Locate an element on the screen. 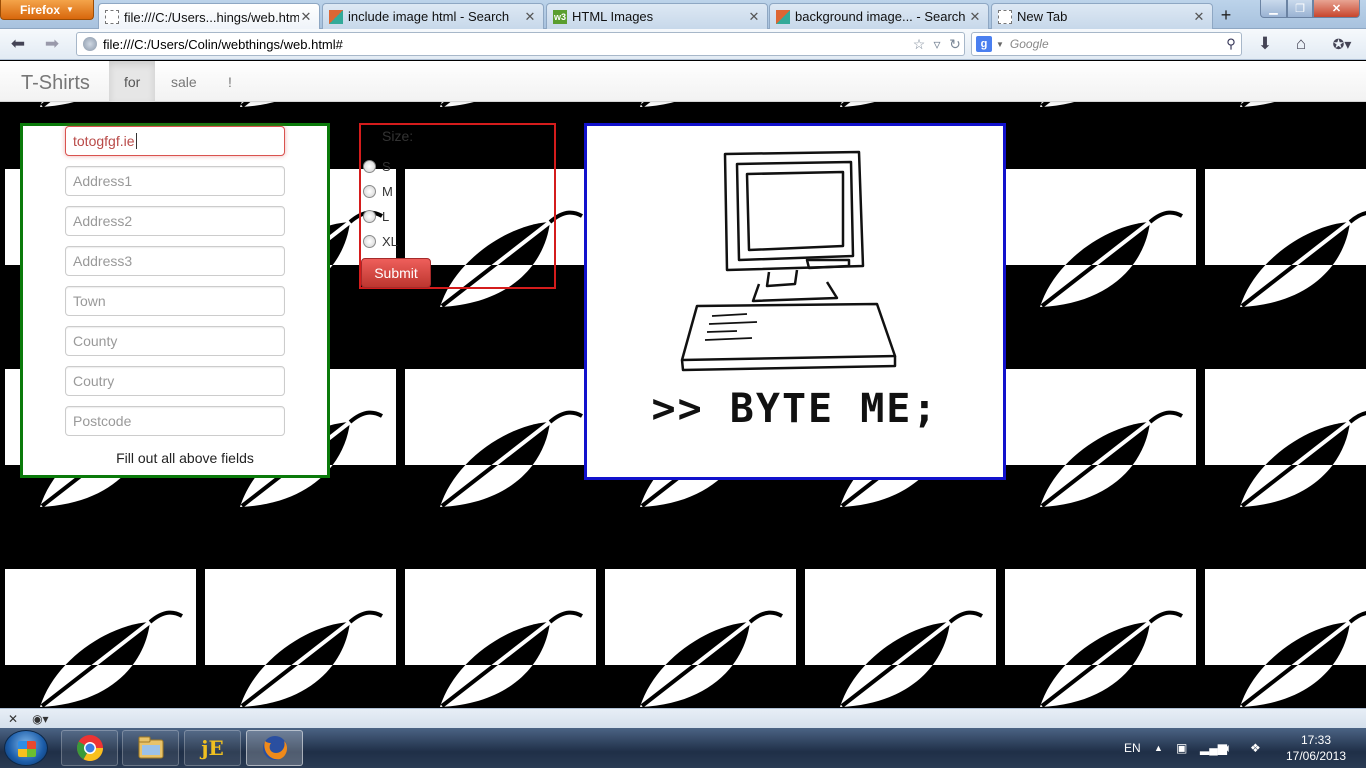 The image size is (1366, 768). jedit-taskbar-button: jE is located at coordinates (212, 748).